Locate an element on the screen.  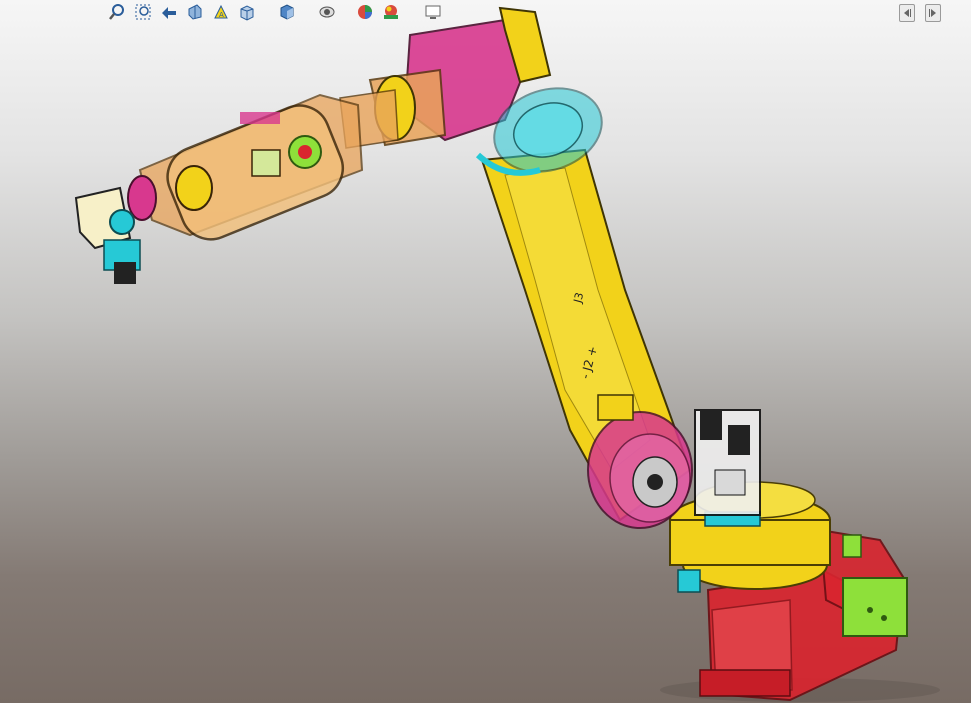
hide-show-items-icon is located at coordinates (327, 12).